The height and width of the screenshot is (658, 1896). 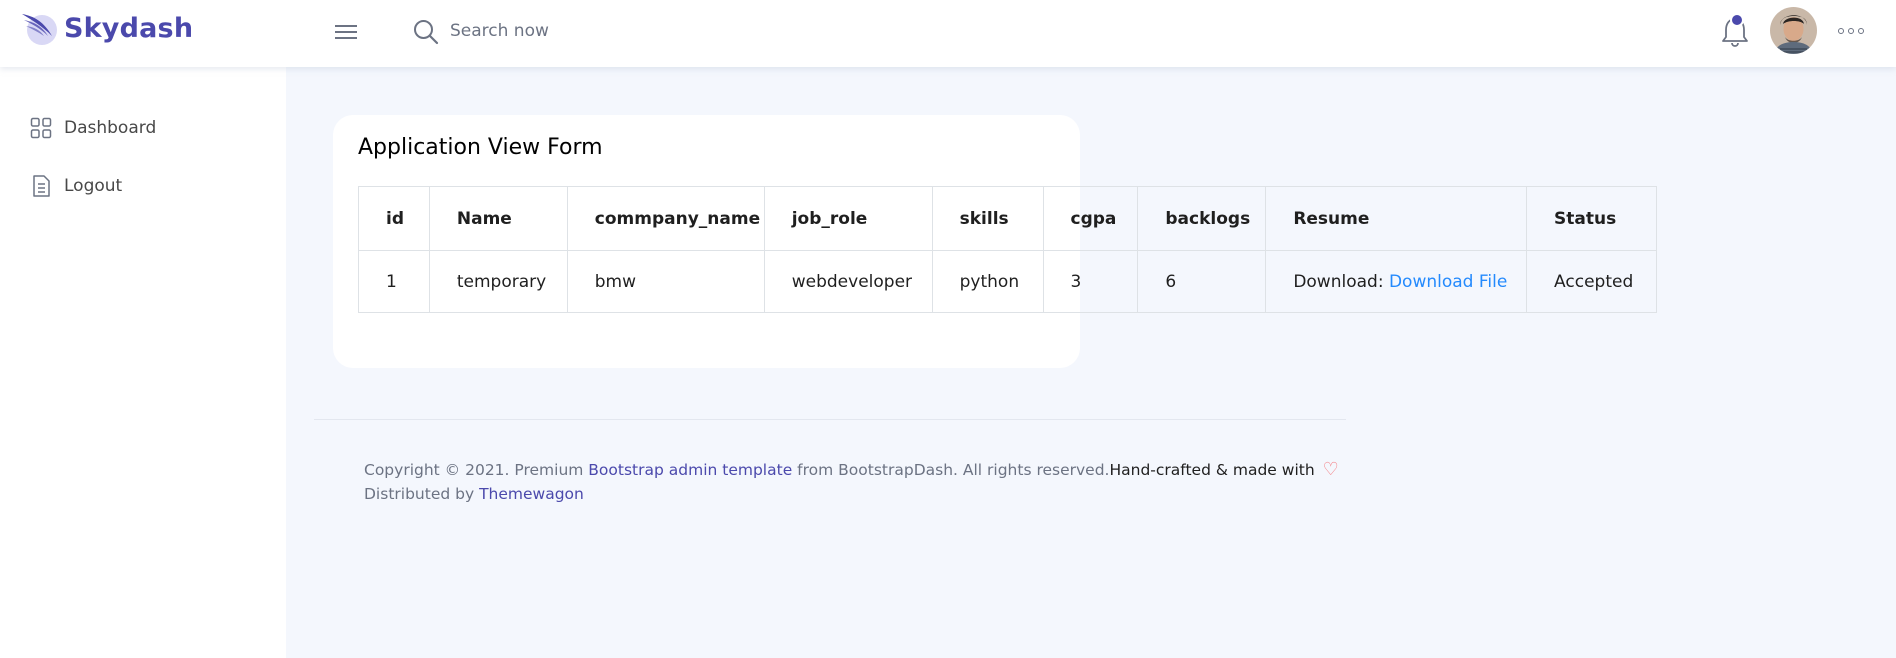 I want to click on page-title: Application View Form, so click(x=480, y=147).